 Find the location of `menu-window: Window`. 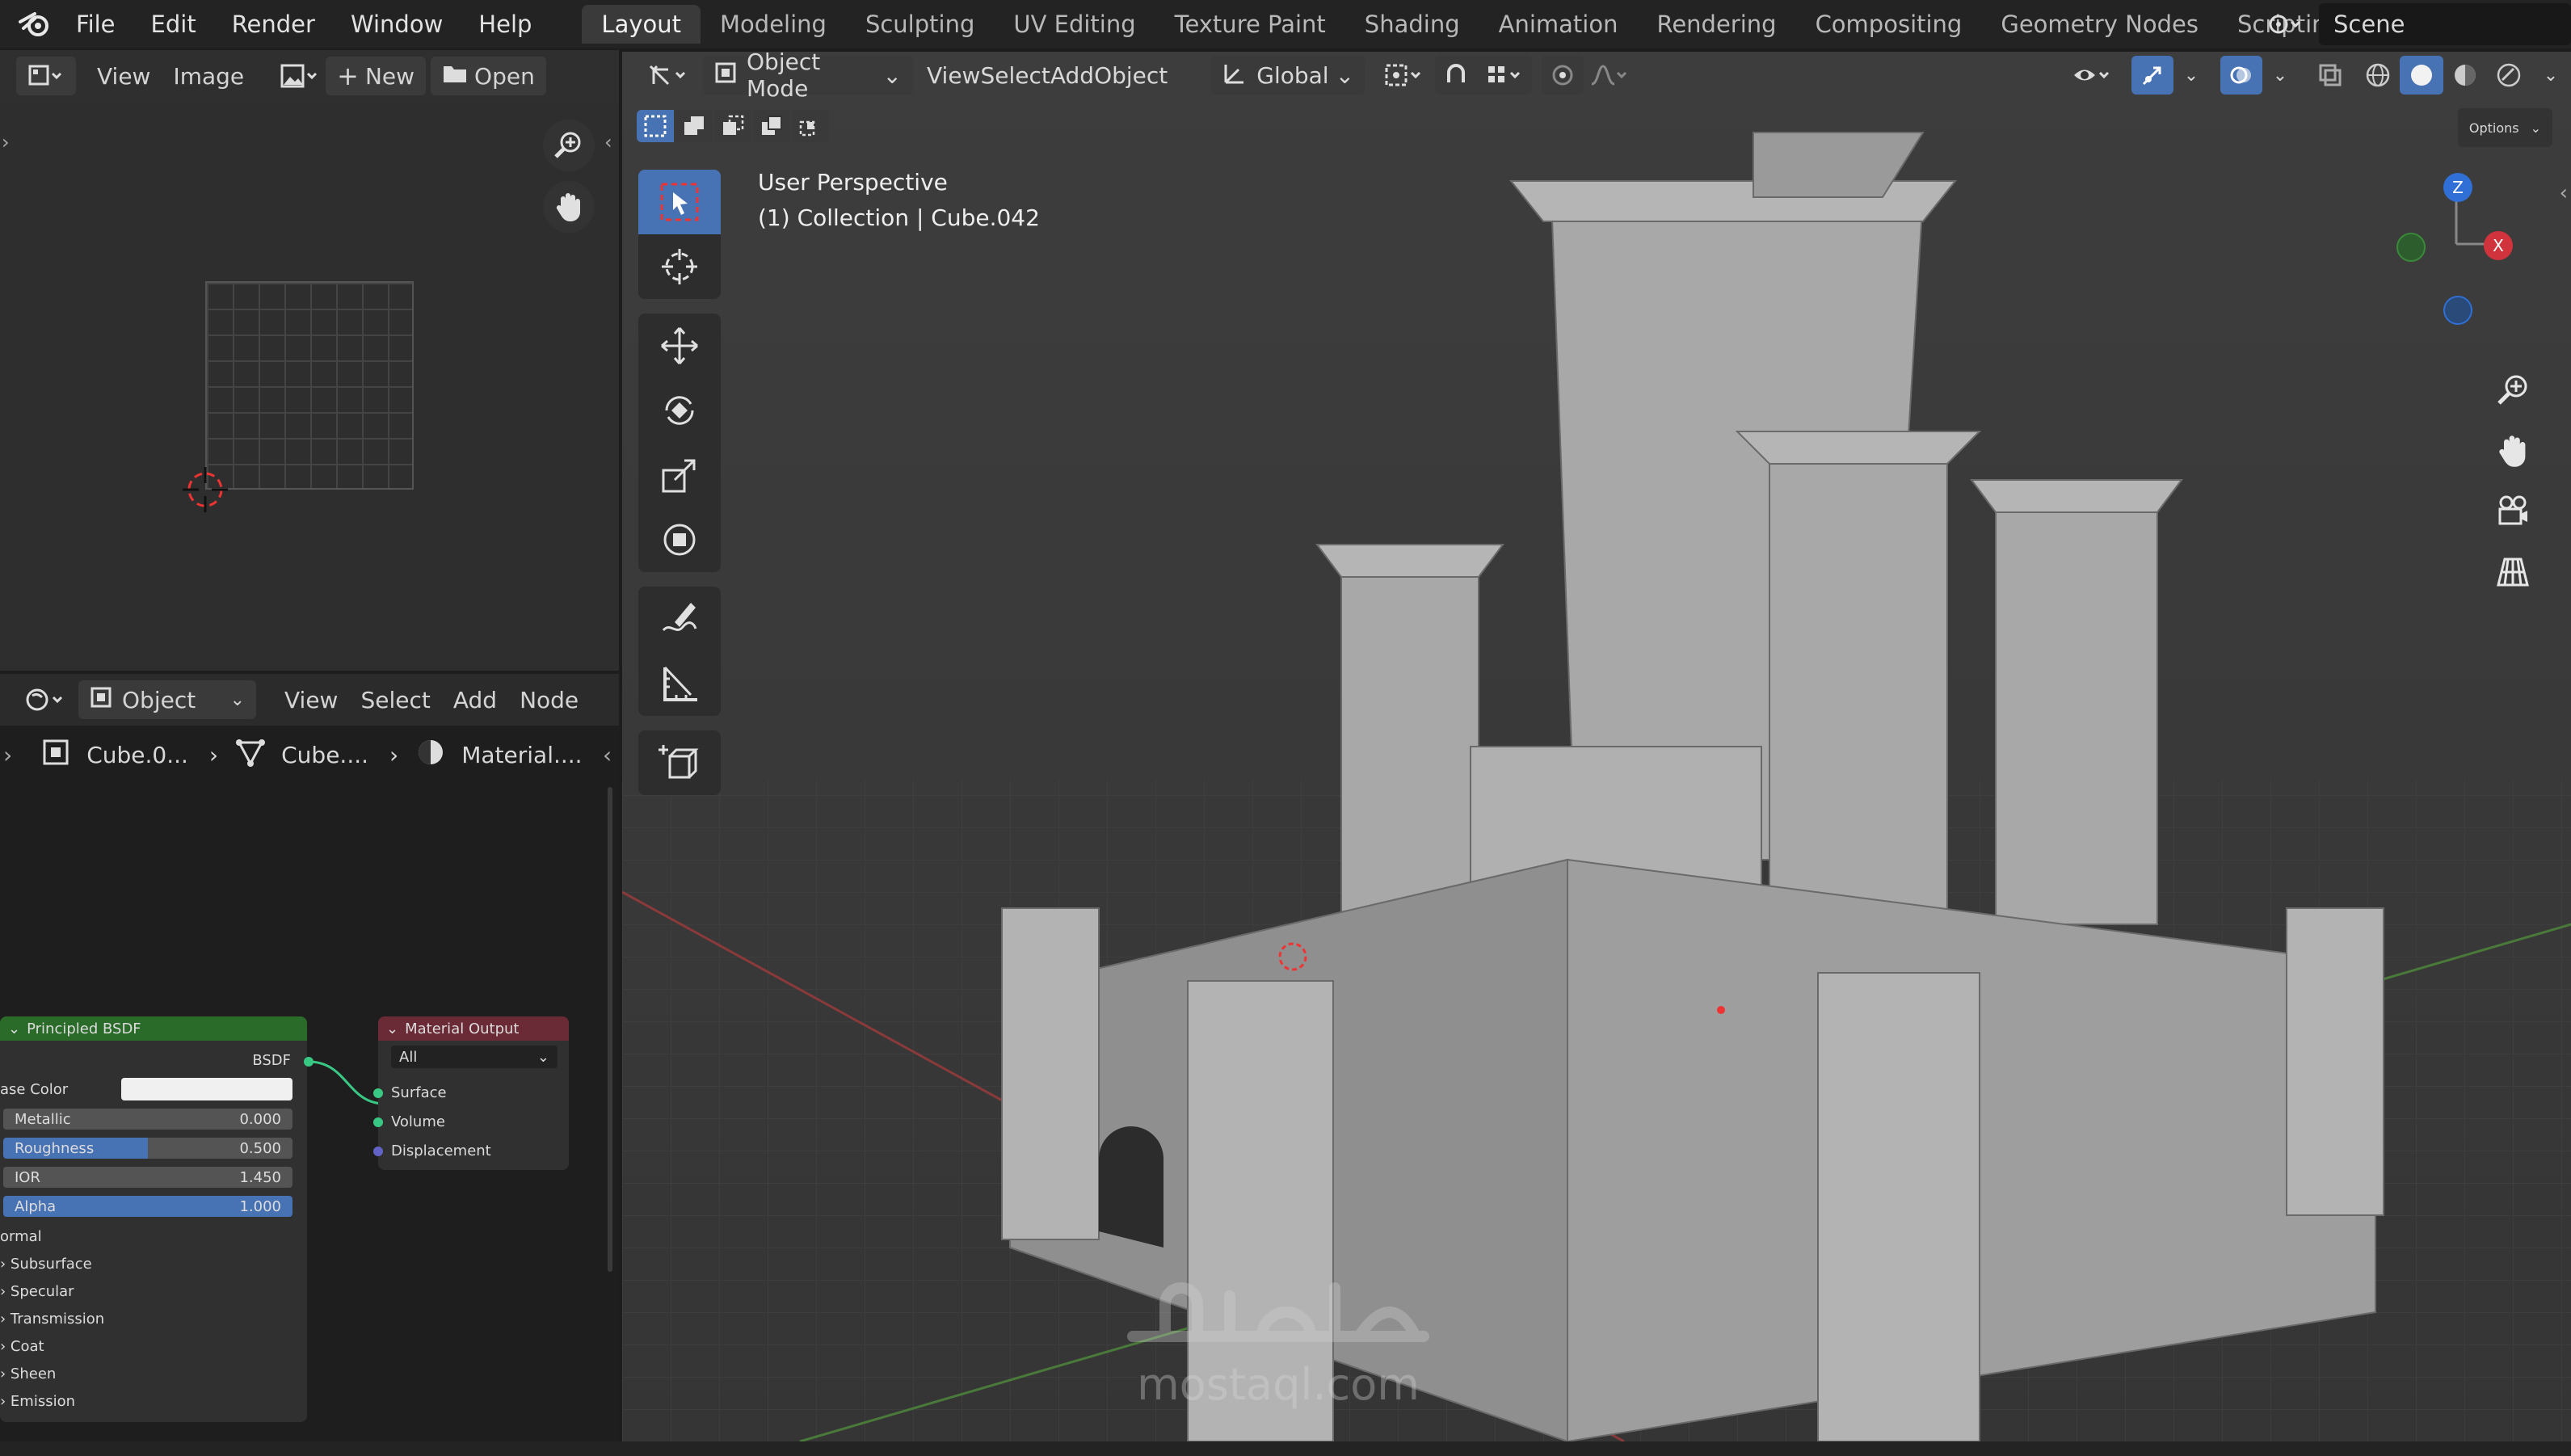

menu-window: Window is located at coordinates (397, 25).